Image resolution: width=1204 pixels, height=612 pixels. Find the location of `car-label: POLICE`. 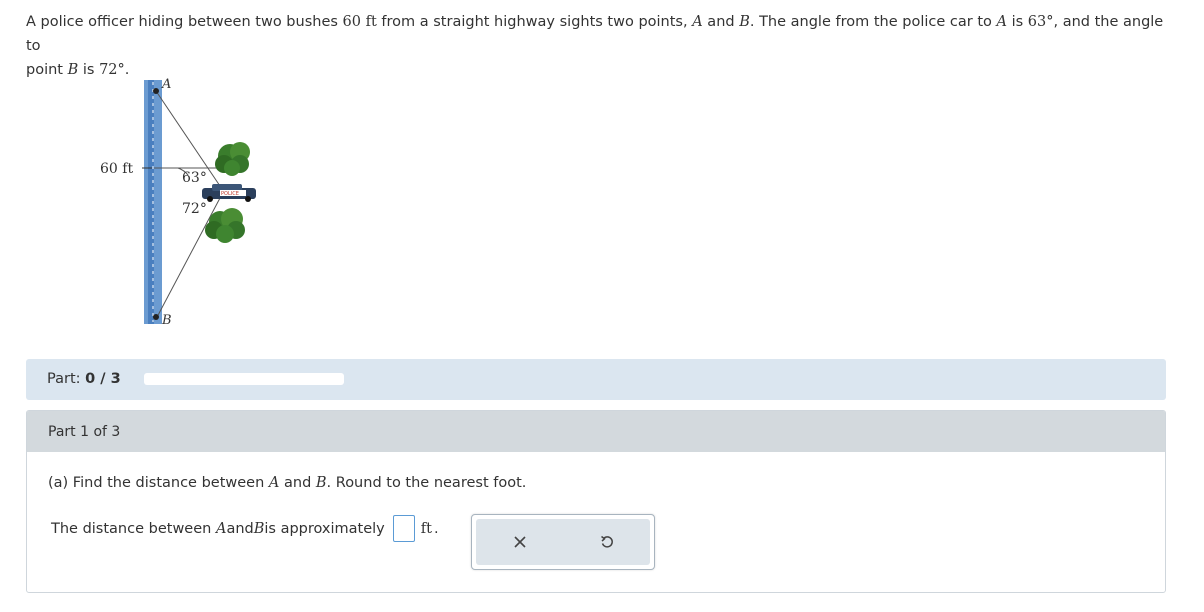

car-label: POLICE is located at coordinates (230, 194).